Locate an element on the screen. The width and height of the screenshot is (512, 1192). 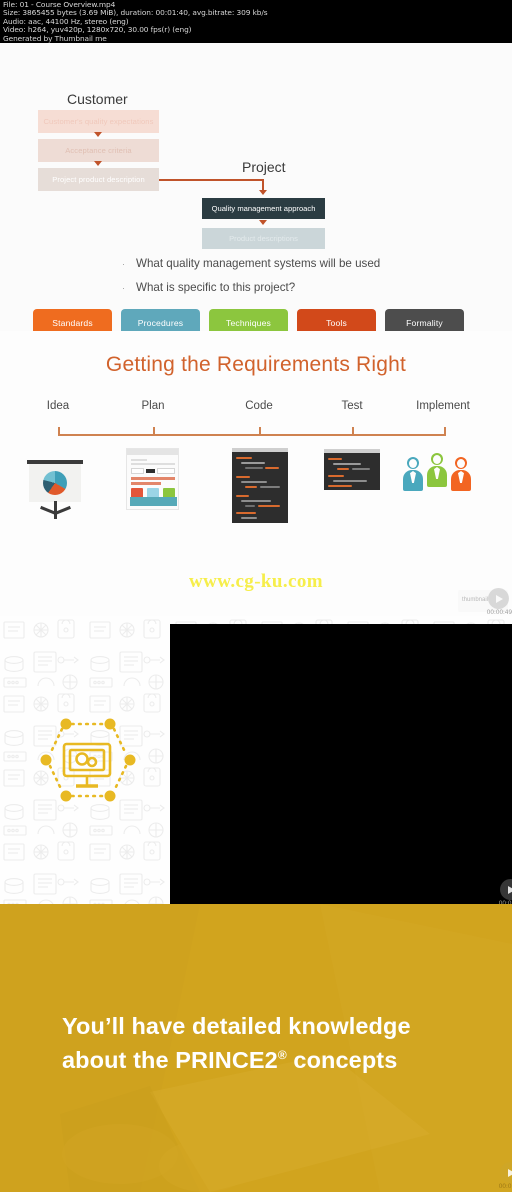
bullet-item: · What is specific to this project? is located at coordinates (251, 287).